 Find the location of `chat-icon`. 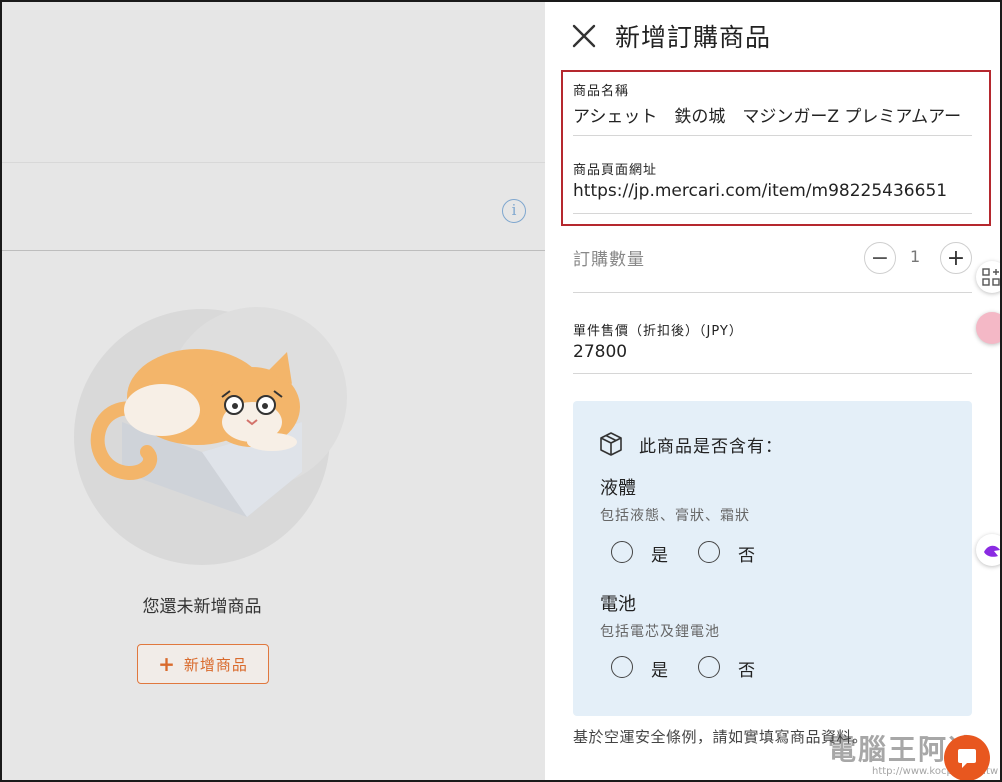

chat-icon is located at coordinates (967, 758).